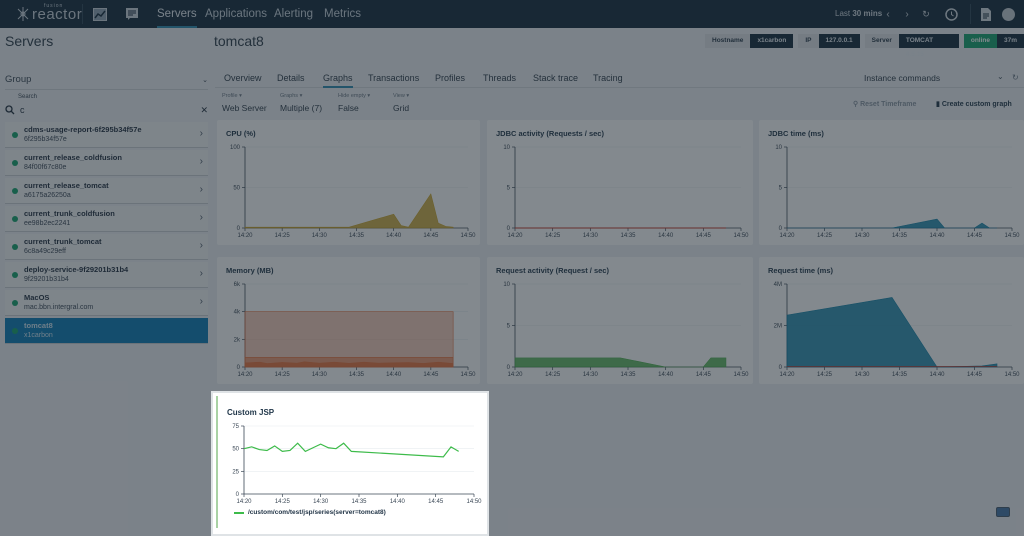  Describe the element at coordinates (926, 14) in the screenshot. I see `refresh-icon: ↻` at that location.